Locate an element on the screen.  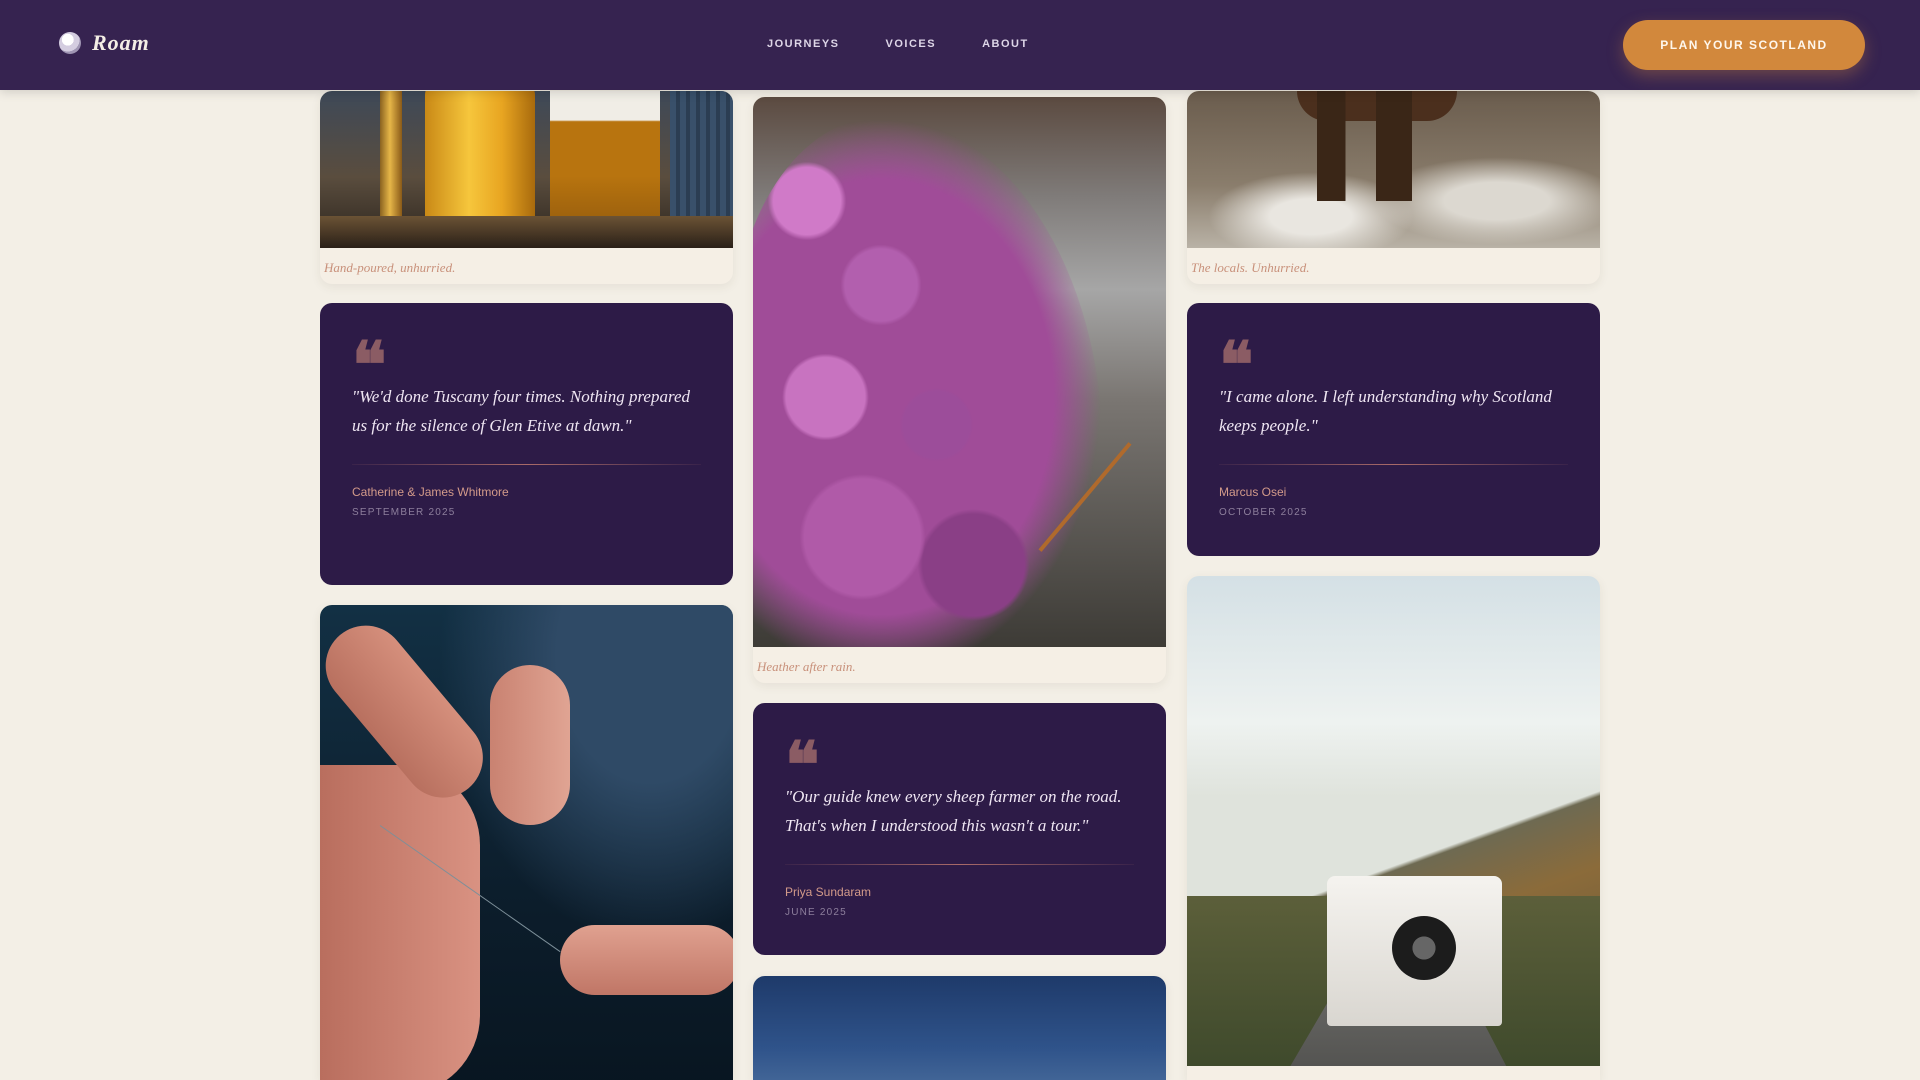
testimonial-author: Catherine & James Whitmore is located at coordinates (430, 492).